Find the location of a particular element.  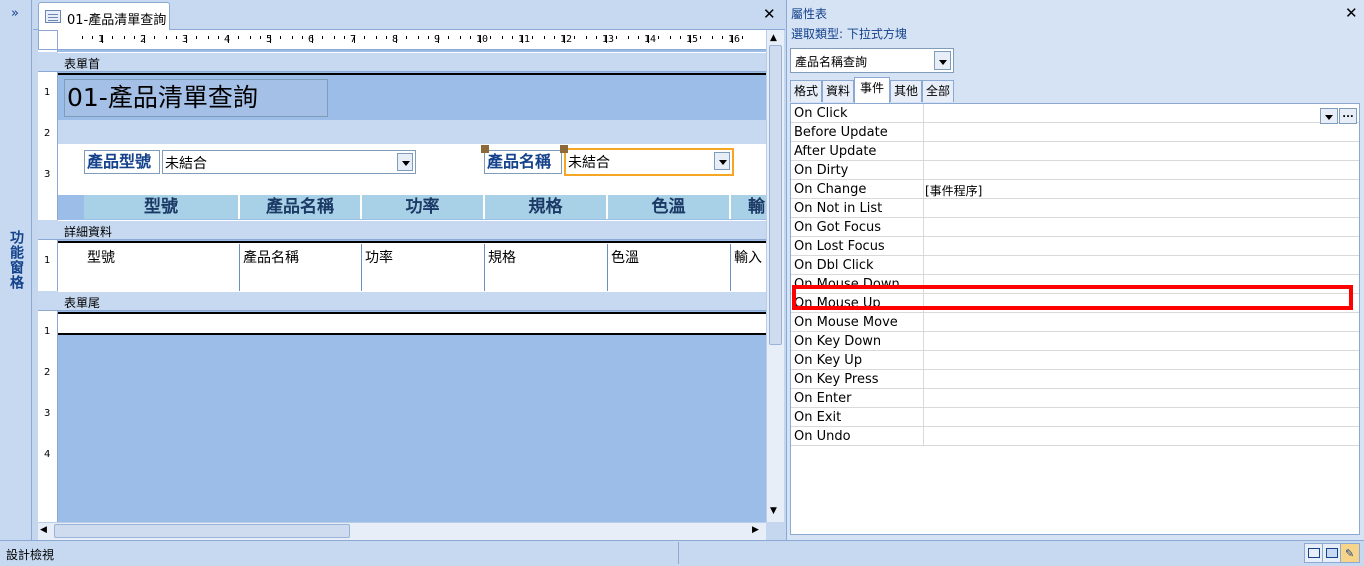

detail-textbox: 功率 is located at coordinates (423, 268).